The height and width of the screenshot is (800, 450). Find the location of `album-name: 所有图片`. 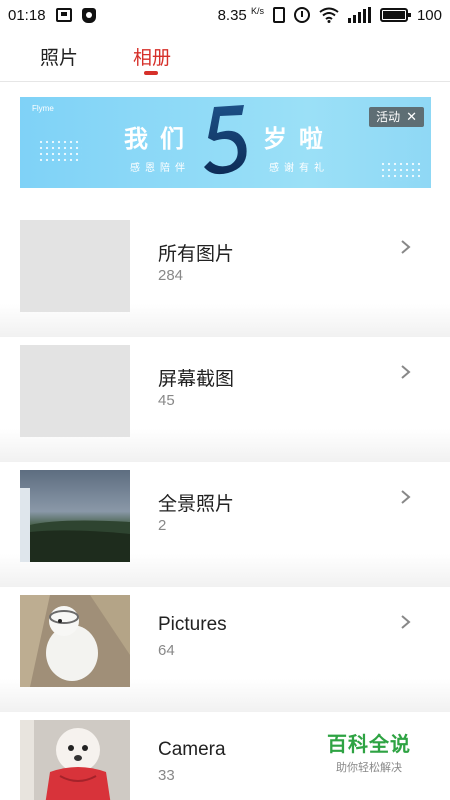

album-name: 所有图片 is located at coordinates (196, 254).